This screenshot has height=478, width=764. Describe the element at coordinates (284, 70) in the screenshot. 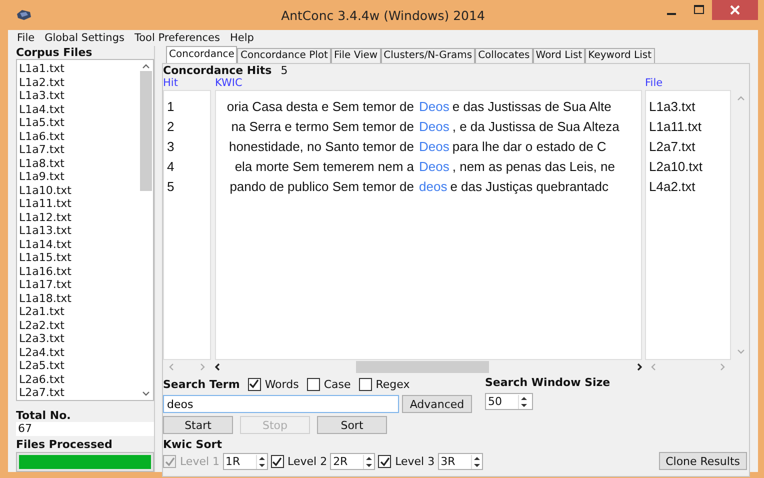

I see `hits-count: 5` at that location.